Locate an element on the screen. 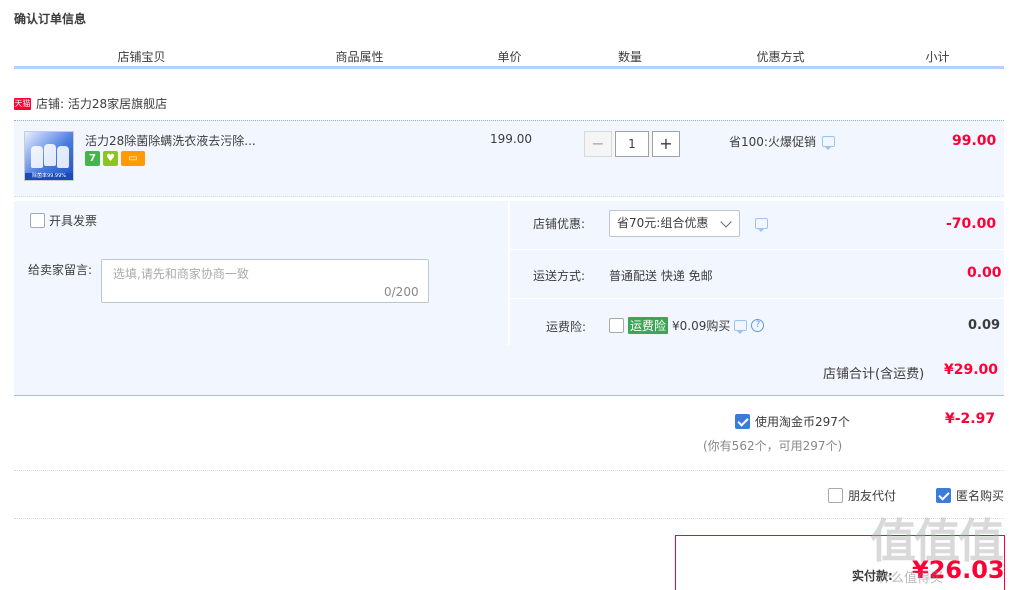  anonymous-purchase-label: 匿名购买 is located at coordinates (980, 496).